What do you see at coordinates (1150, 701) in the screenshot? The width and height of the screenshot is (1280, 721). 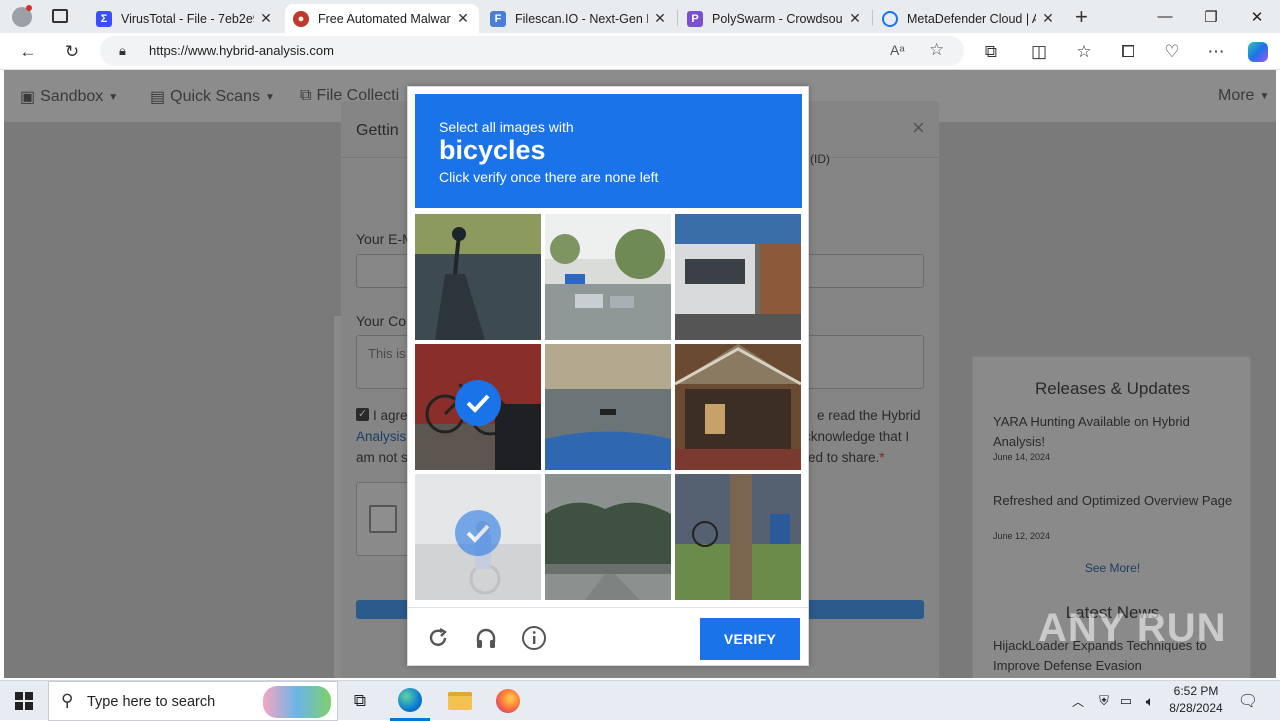 I see `volume-icon: 🔈︎` at bounding box center [1150, 701].